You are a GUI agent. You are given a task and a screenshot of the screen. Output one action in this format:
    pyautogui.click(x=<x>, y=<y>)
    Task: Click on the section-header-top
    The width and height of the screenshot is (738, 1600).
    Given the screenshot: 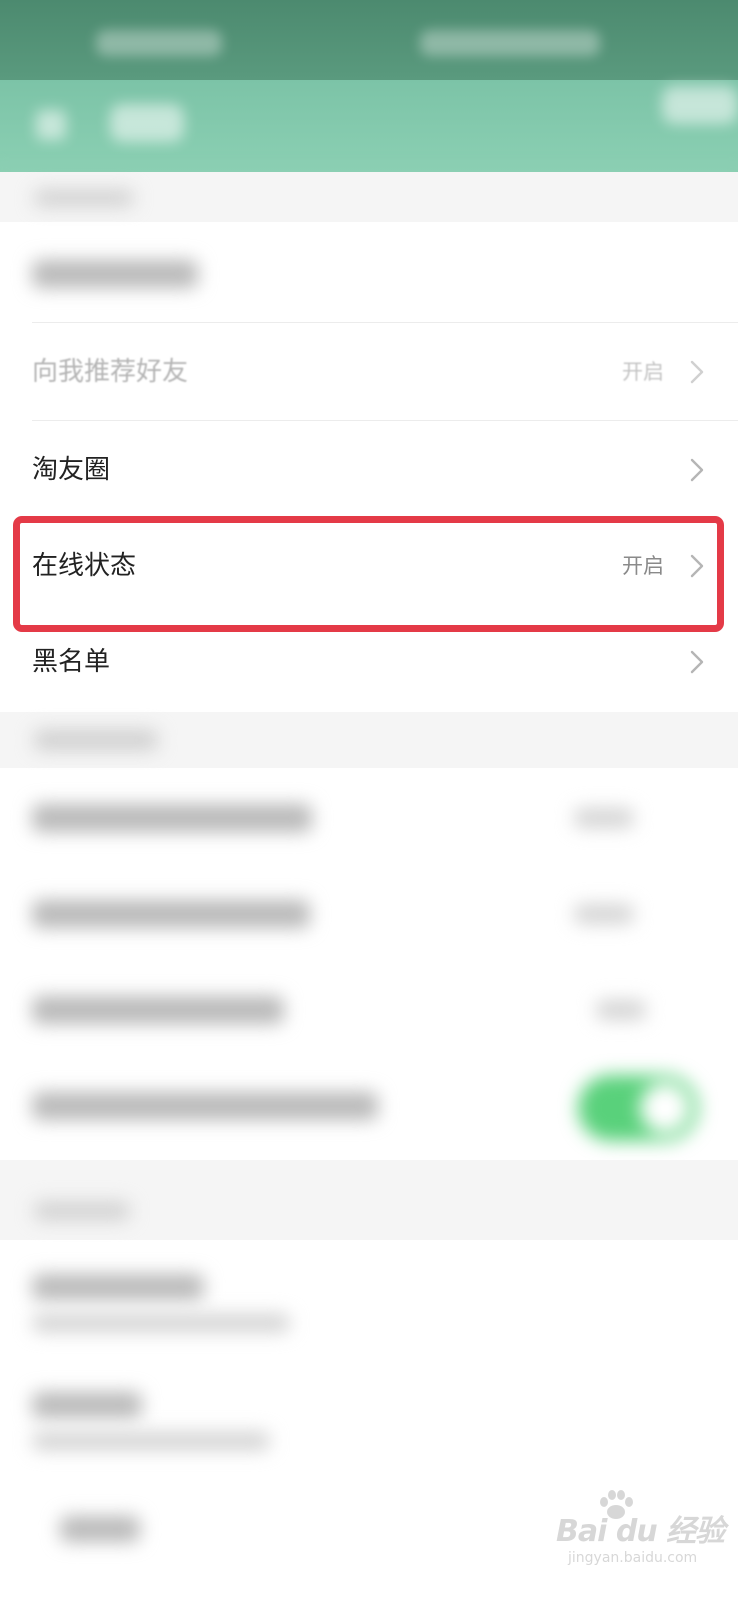 What is the action you would take?
    pyautogui.click(x=369, y=197)
    